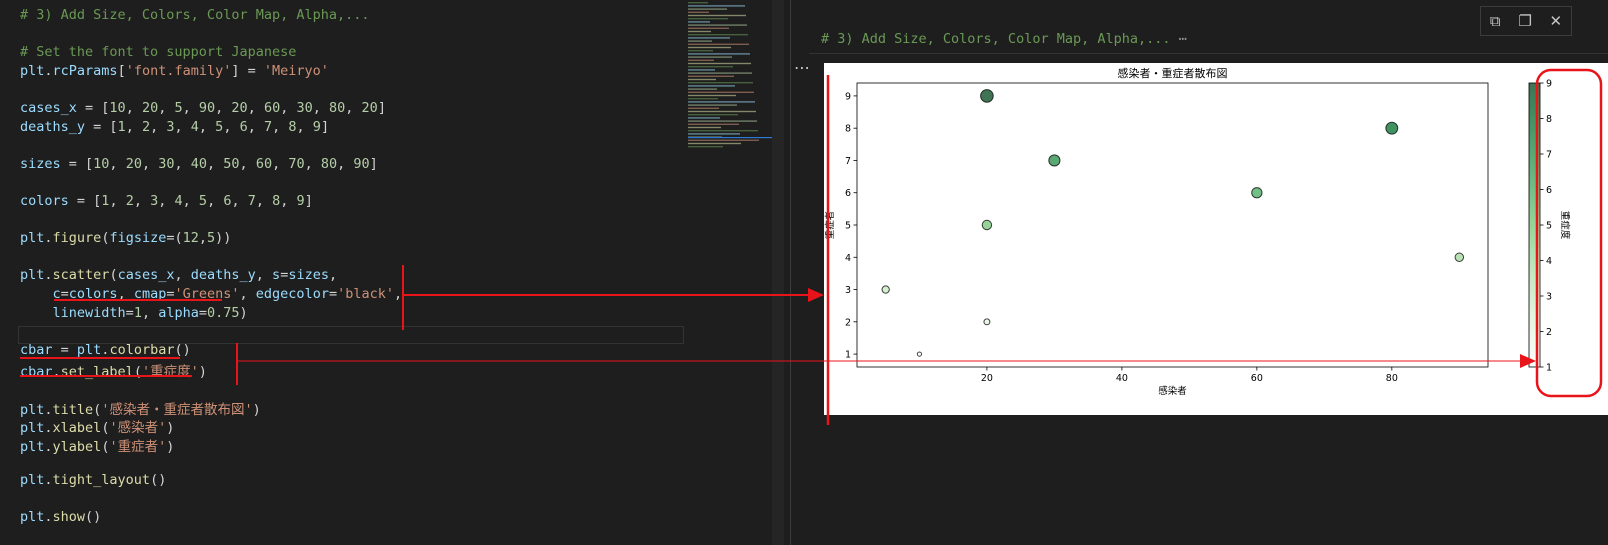 The height and width of the screenshot is (545, 1608). I want to click on code-token: cbar, so click(36, 349).